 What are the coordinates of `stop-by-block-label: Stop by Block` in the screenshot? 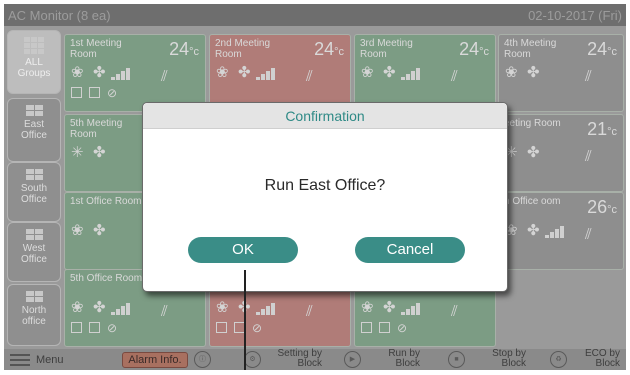 It's located at (509, 358).